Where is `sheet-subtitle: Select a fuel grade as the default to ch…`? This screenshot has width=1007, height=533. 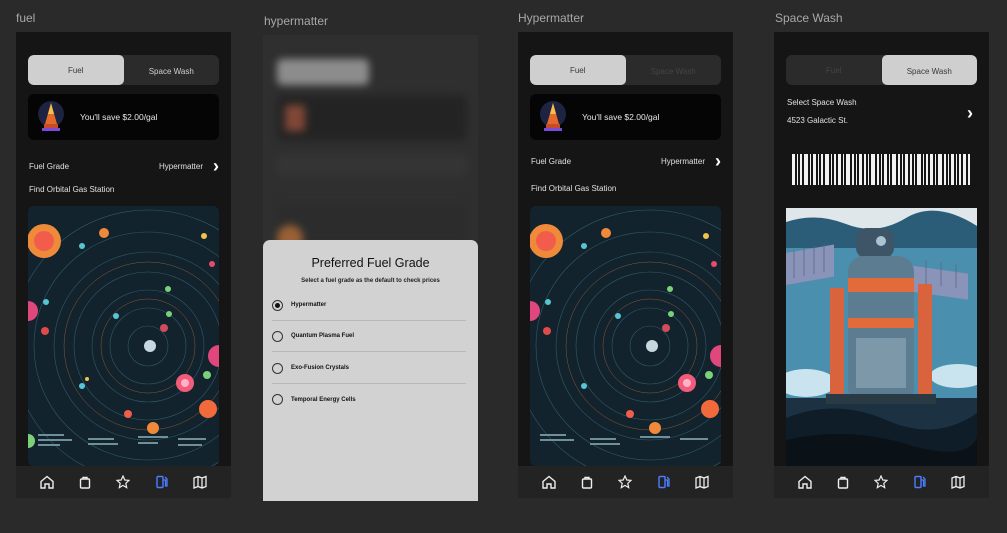
sheet-subtitle: Select a fuel grade as the default to ch… is located at coordinates (370, 281).